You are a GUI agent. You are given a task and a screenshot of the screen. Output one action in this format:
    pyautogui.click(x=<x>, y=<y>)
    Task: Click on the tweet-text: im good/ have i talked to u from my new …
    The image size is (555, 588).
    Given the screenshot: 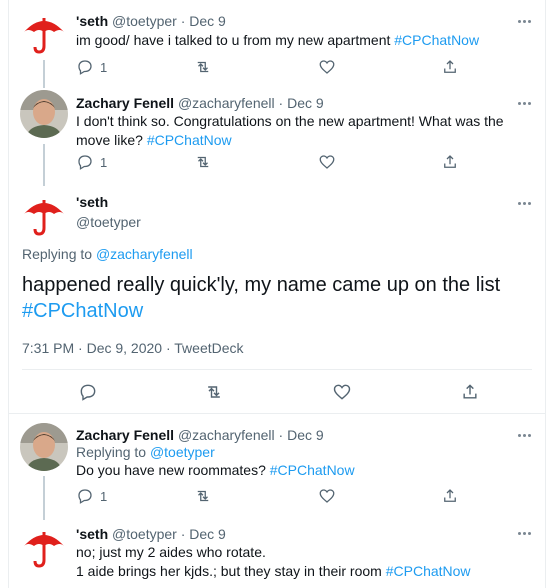 What is the action you would take?
    pyautogui.click(x=300, y=40)
    